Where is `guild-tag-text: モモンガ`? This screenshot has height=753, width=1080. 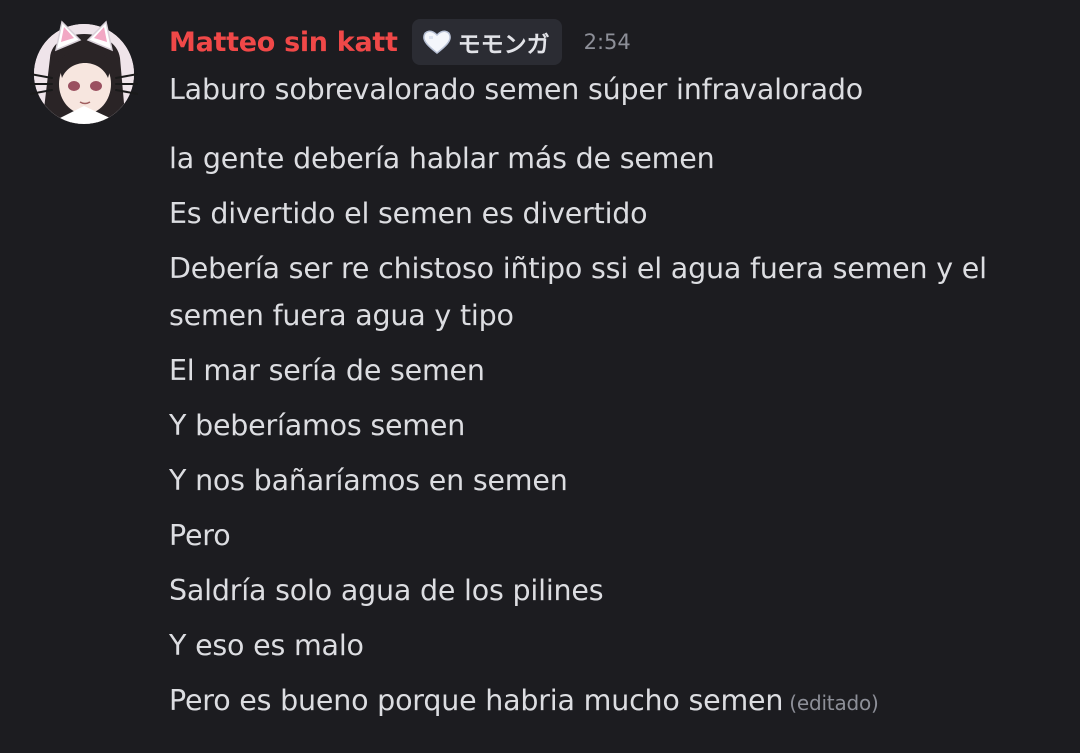
guild-tag-text: モモンガ is located at coordinates (503, 45).